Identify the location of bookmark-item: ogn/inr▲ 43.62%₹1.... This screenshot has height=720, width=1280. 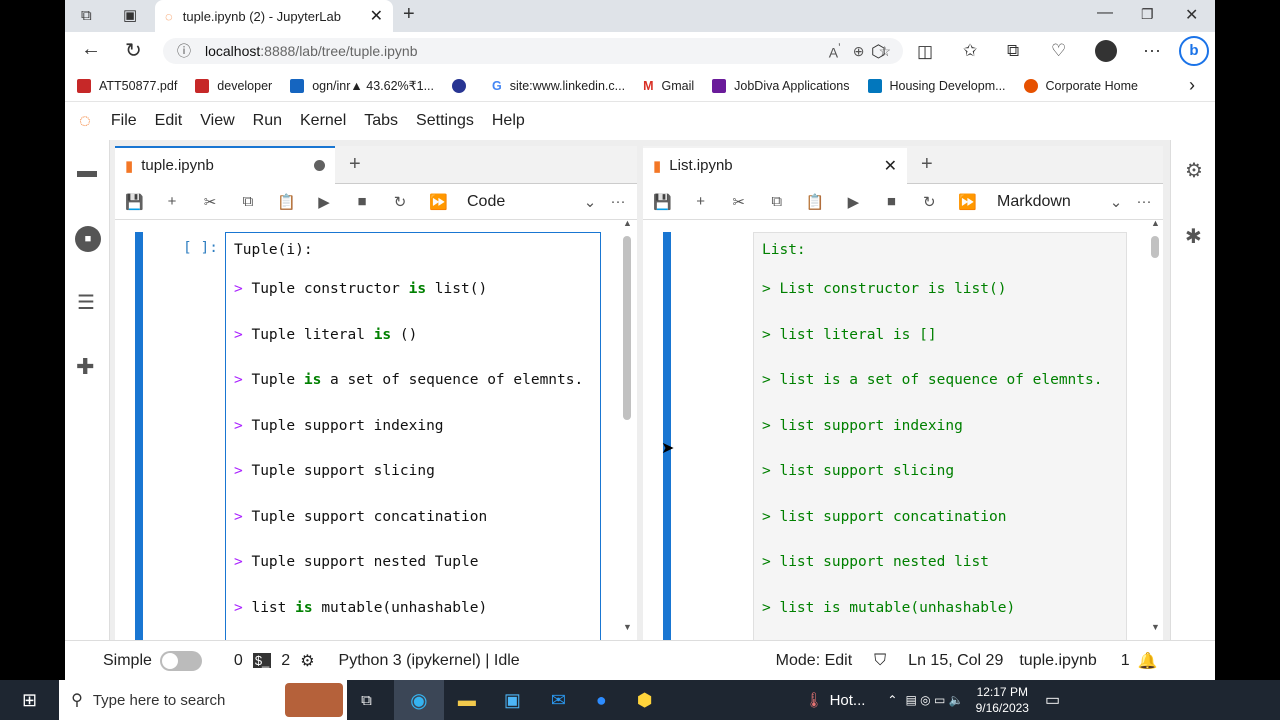
(362, 85).